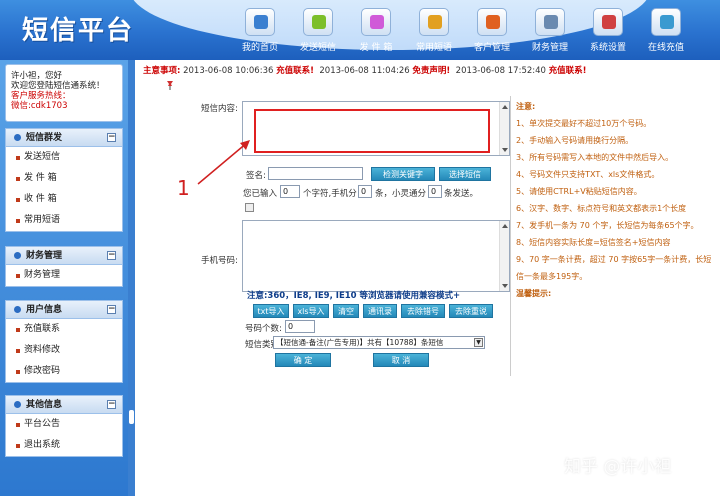  I want to click on notice-item-2-link: 免责声明!, so click(431, 71).